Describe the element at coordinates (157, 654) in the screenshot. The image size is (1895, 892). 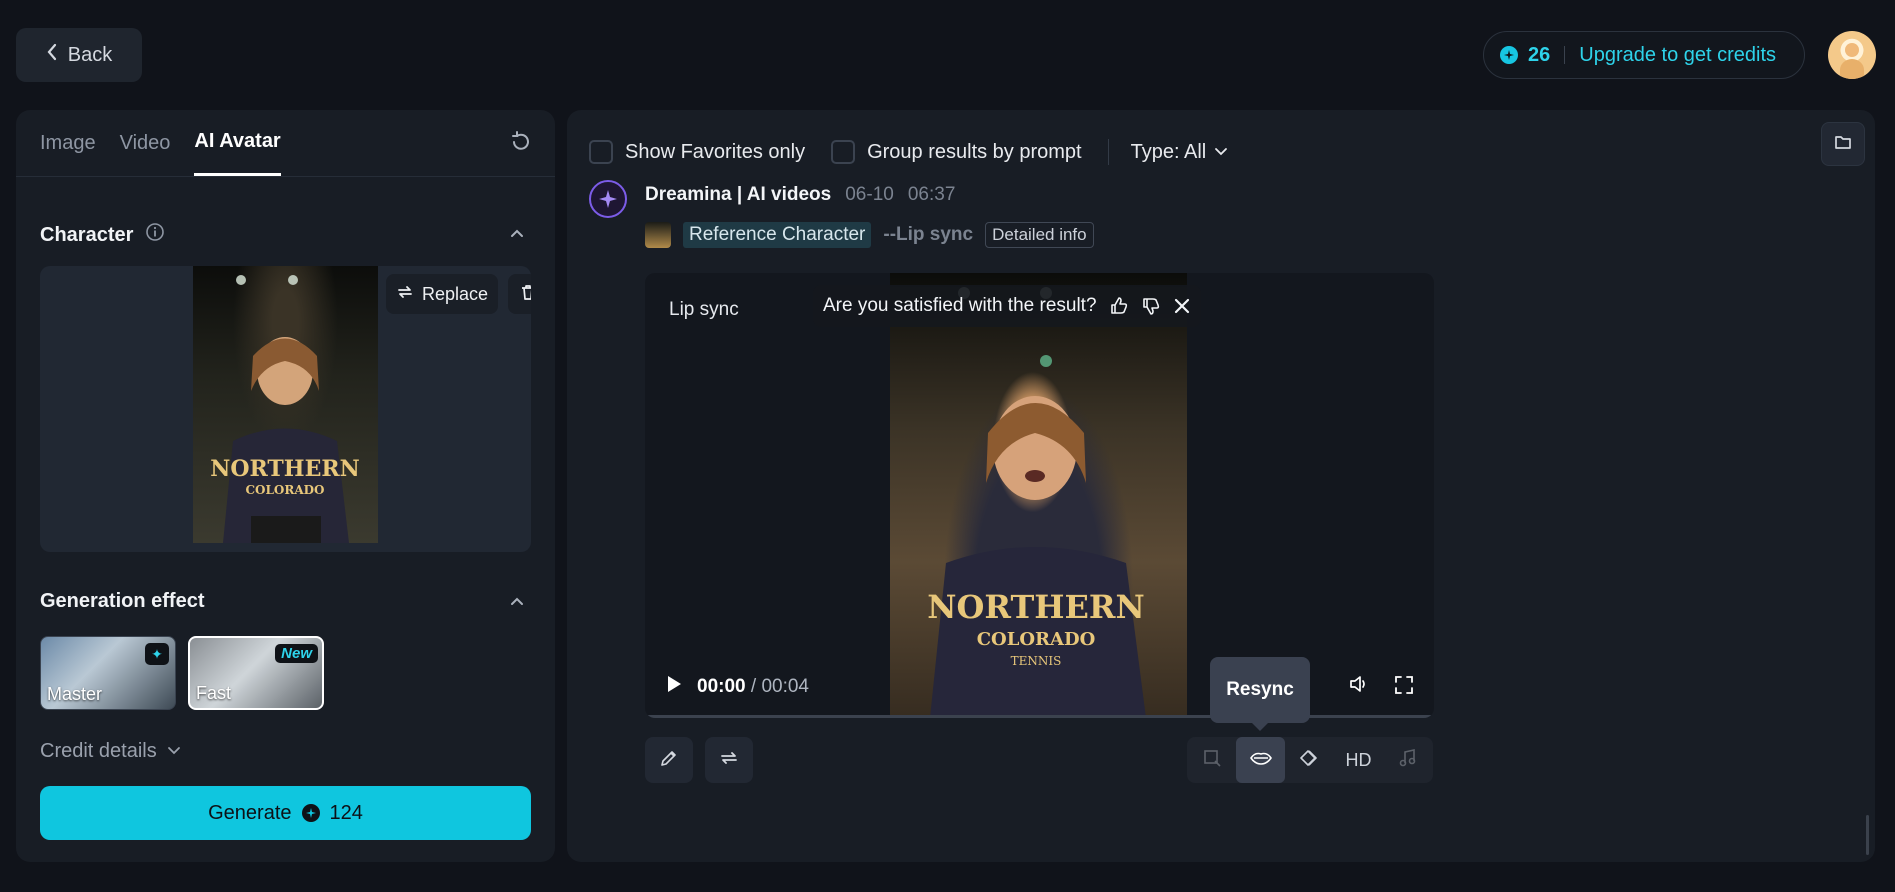
I see `sparkle-icon: ✦` at that location.